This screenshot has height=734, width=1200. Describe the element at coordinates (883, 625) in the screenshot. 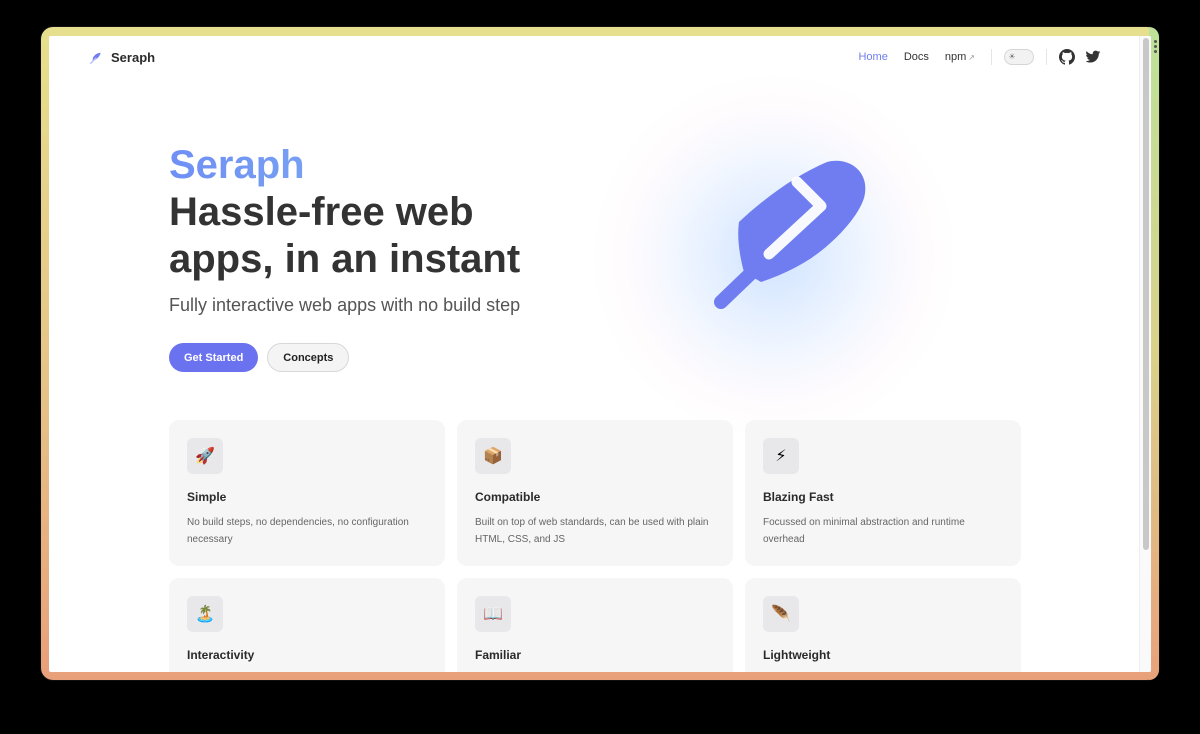

I see `feature-card-lightweight: 🪶 Lightweight` at that location.